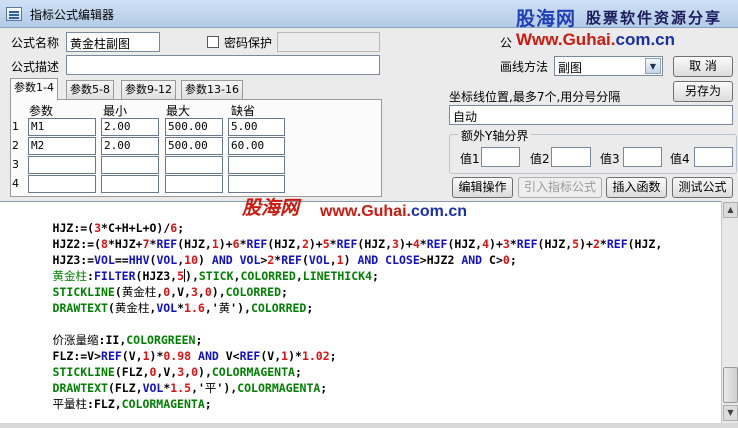 Image resolution: width=738 pixels, height=428 pixels. What do you see at coordinates (113, 42) in the screenshot?
I see `formula-name-input: 黄金柱副图` at bounding box center [113, 42].